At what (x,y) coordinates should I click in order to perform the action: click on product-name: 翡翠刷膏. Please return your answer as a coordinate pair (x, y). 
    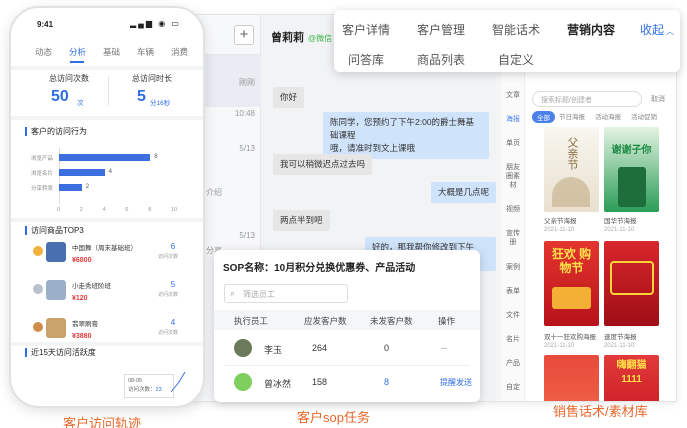
    Looking at the image, I should click on (85, 324).